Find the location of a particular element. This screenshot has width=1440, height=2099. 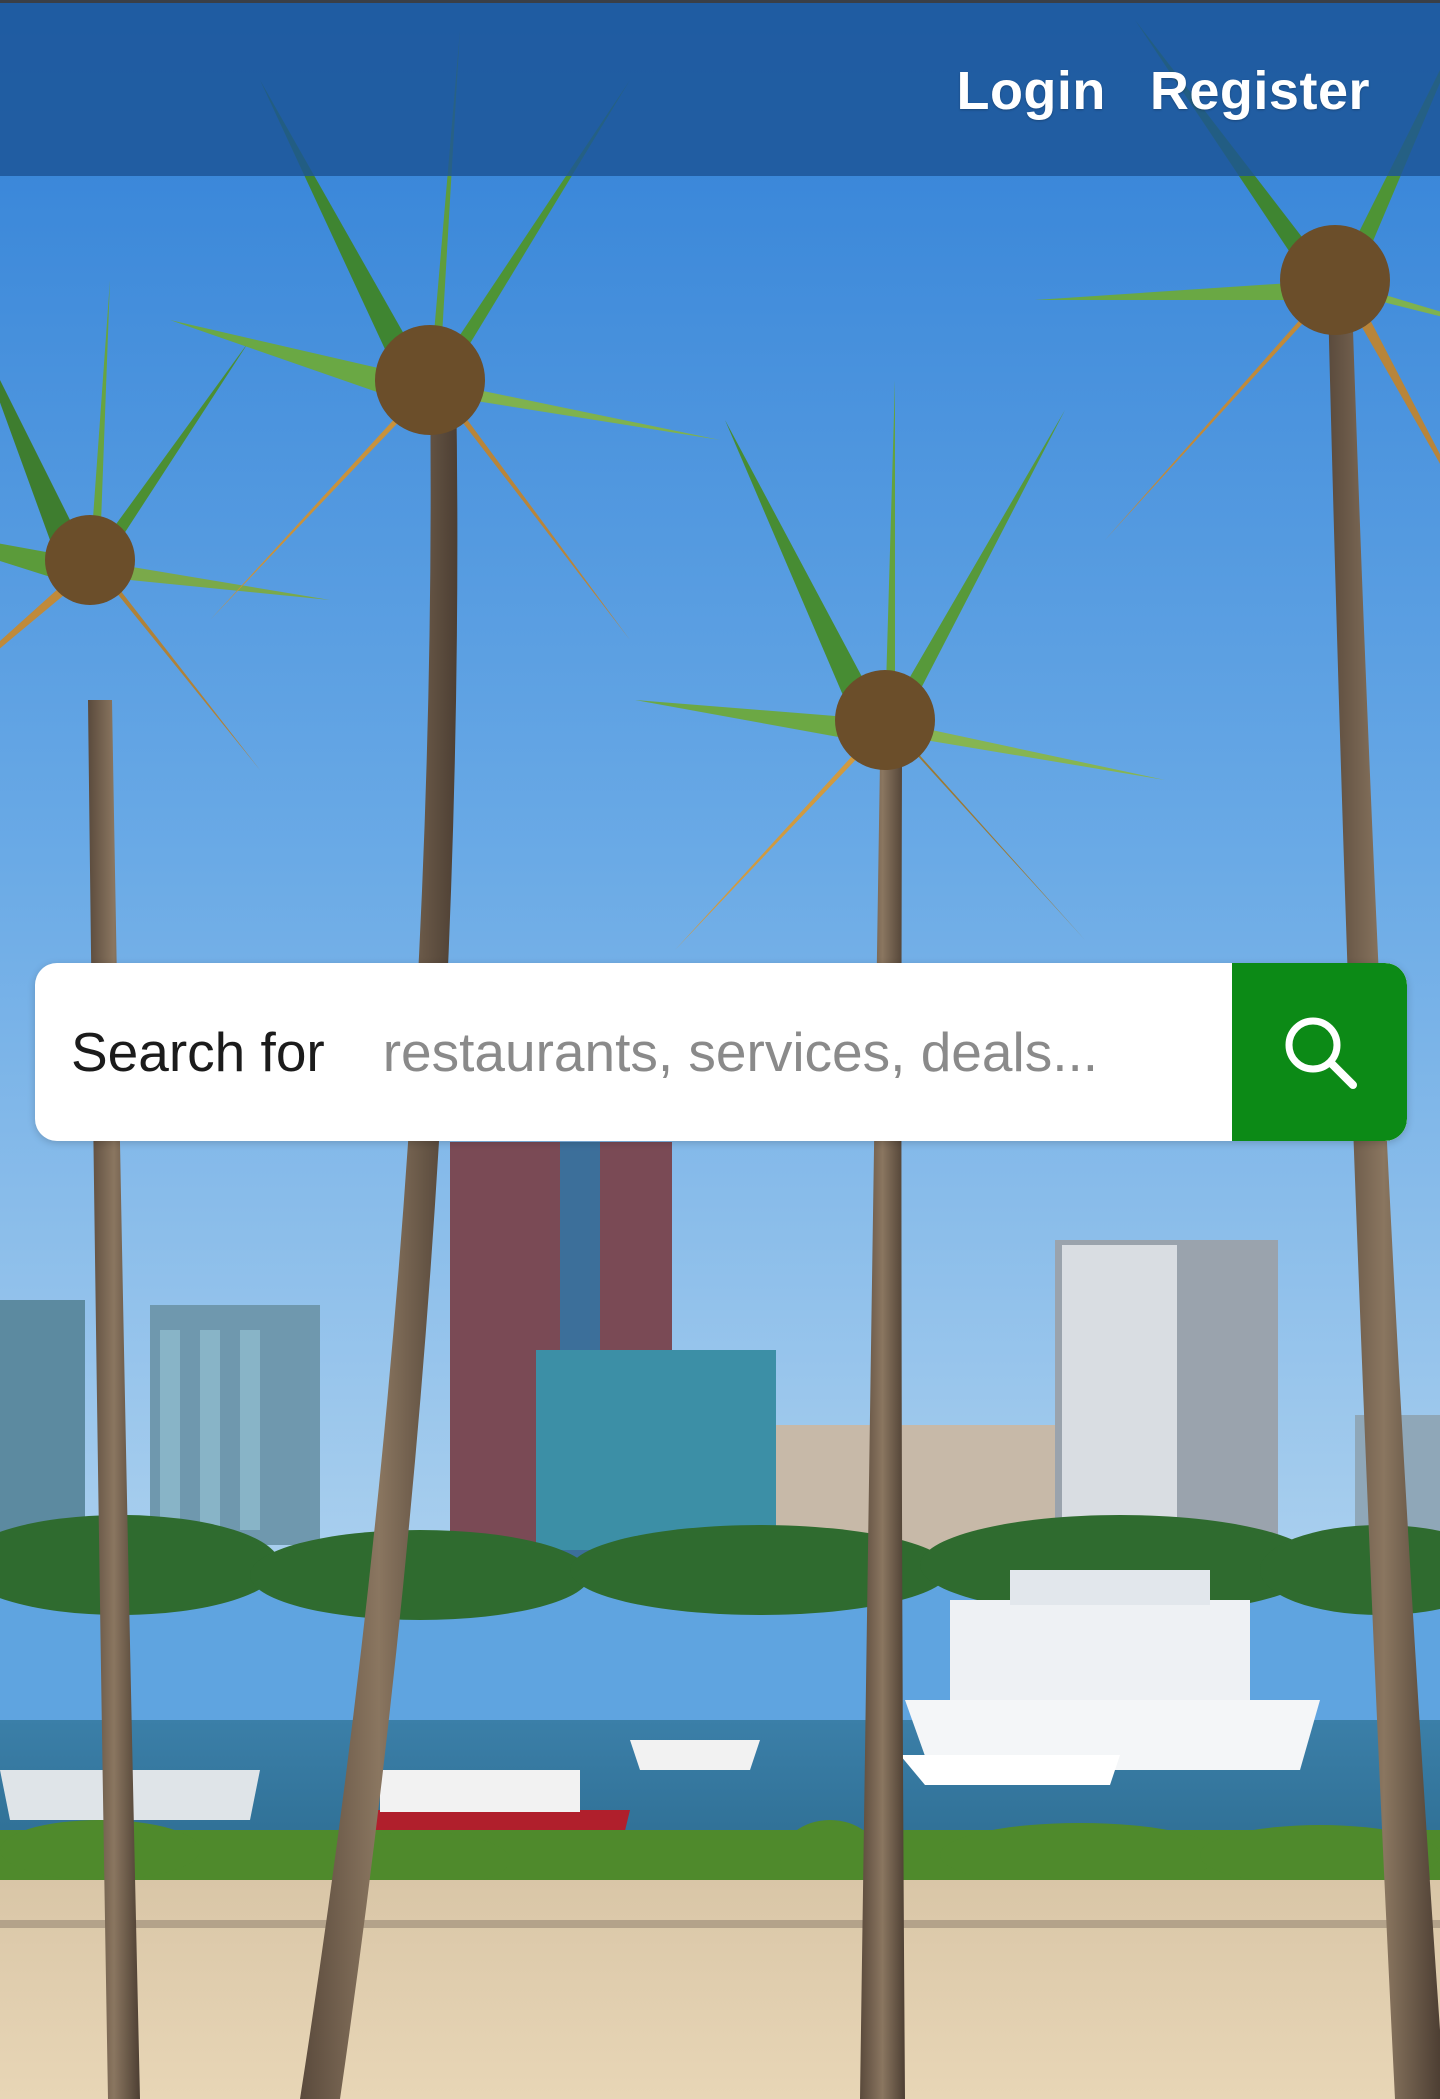

search-icon is located at coordinates (1321, 1053).